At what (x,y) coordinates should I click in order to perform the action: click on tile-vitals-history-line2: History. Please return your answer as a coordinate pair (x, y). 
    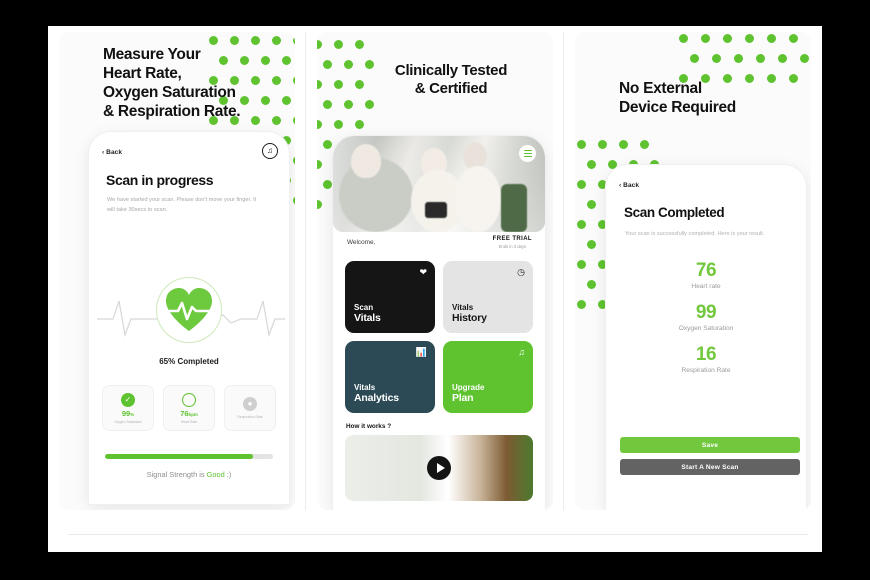
    Looking at the image, I should click on (469, 317).